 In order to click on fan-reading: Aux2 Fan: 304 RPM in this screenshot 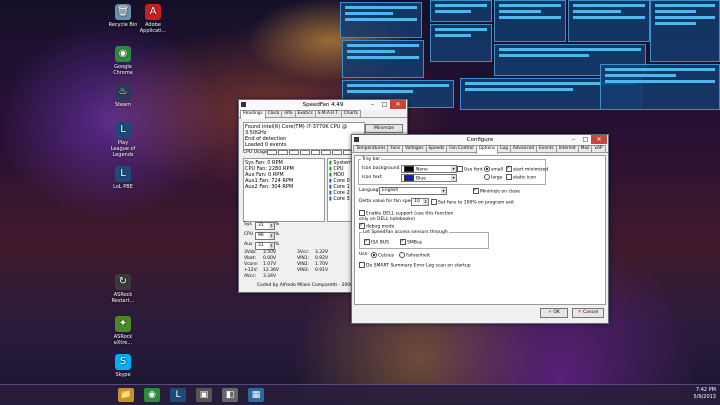, I will do `click(269, 187)`.